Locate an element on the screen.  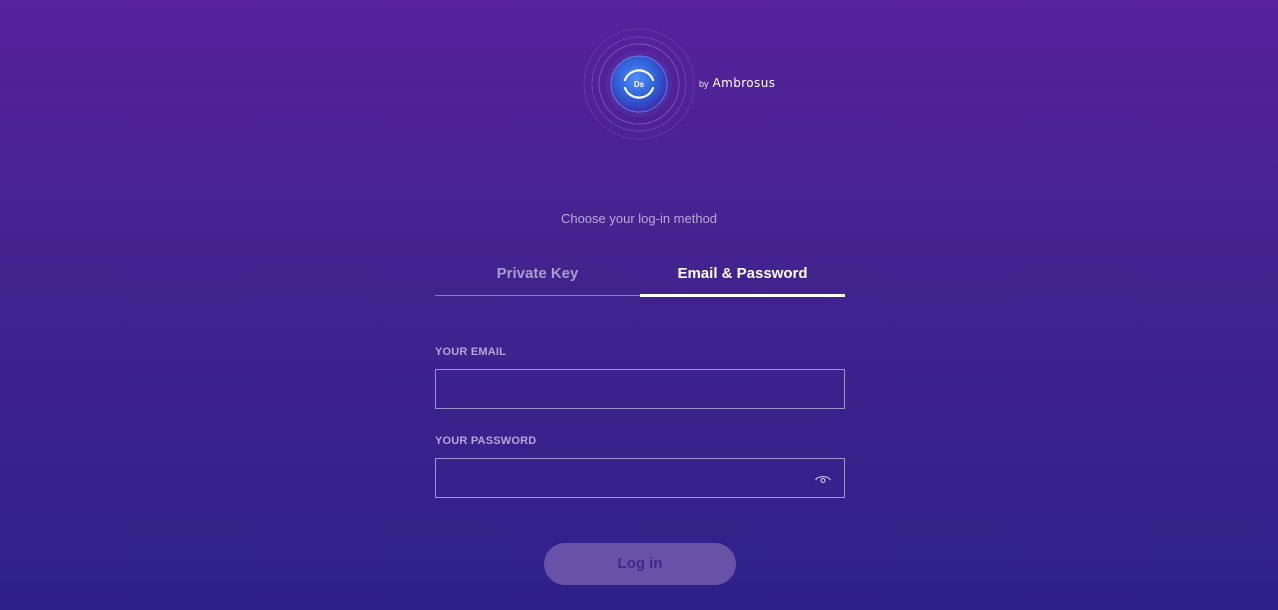
tab-email-password: Email & Password is located at coordinates (742, 276).